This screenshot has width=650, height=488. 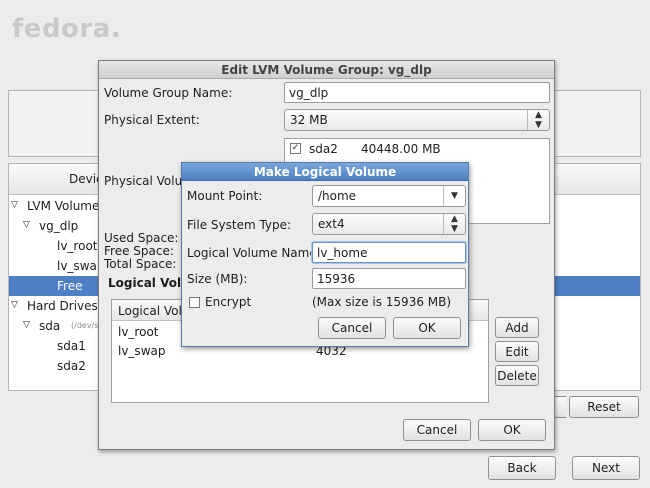 I want to click on tree-row-label: sda2, so click(x=71, y=366).